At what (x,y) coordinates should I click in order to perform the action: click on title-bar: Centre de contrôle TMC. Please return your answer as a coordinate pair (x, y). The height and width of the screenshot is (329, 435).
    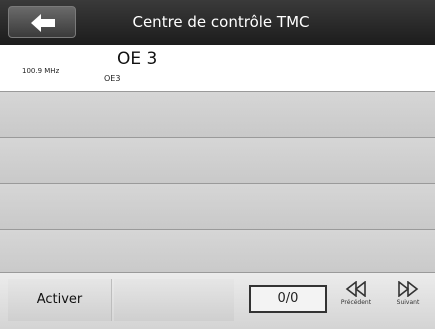
    Looking at the image, I should click on (217, 22).